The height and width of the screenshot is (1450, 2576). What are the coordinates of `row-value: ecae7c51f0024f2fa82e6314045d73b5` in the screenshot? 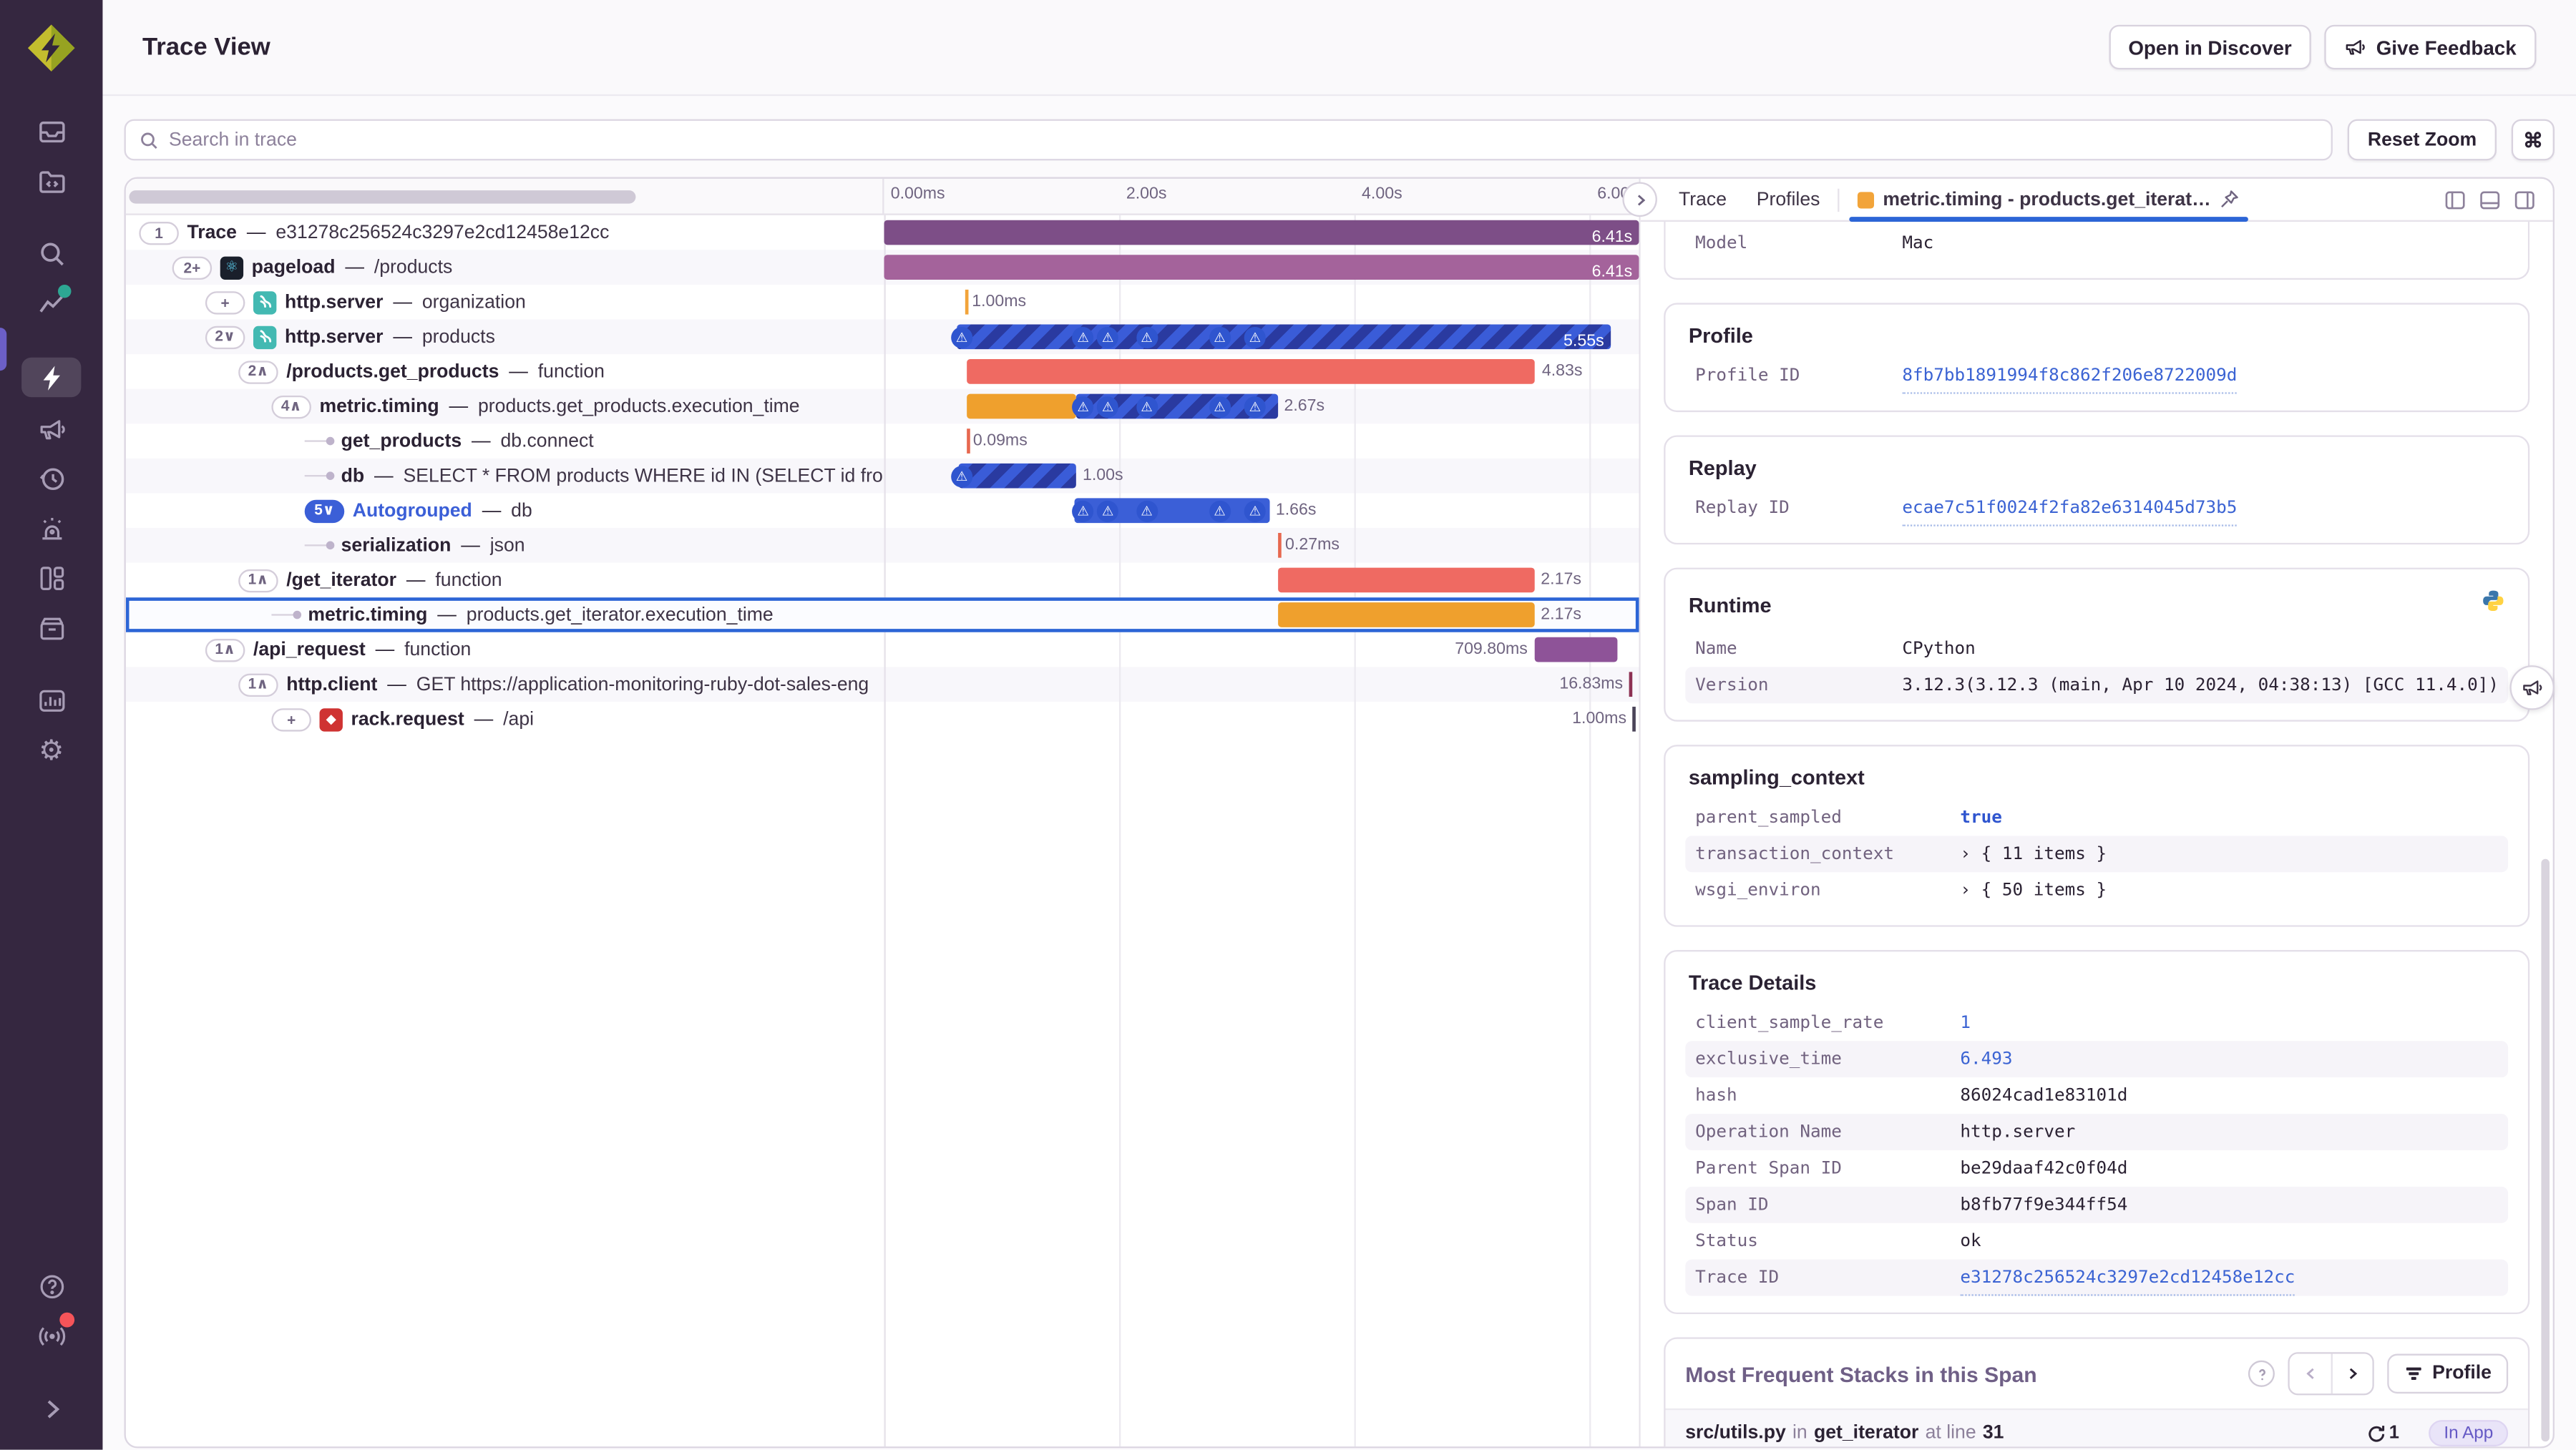 It's located at (2070, 509).